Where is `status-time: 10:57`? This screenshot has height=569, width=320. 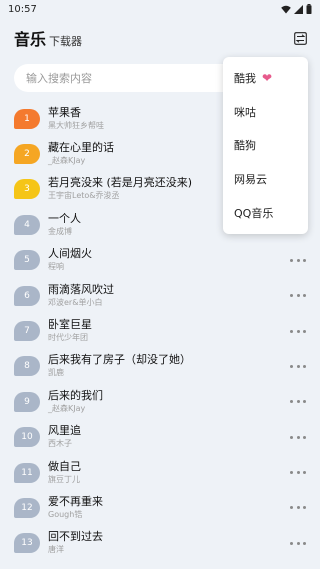
status-time: 10:57 is located at coordinates (22, 9).